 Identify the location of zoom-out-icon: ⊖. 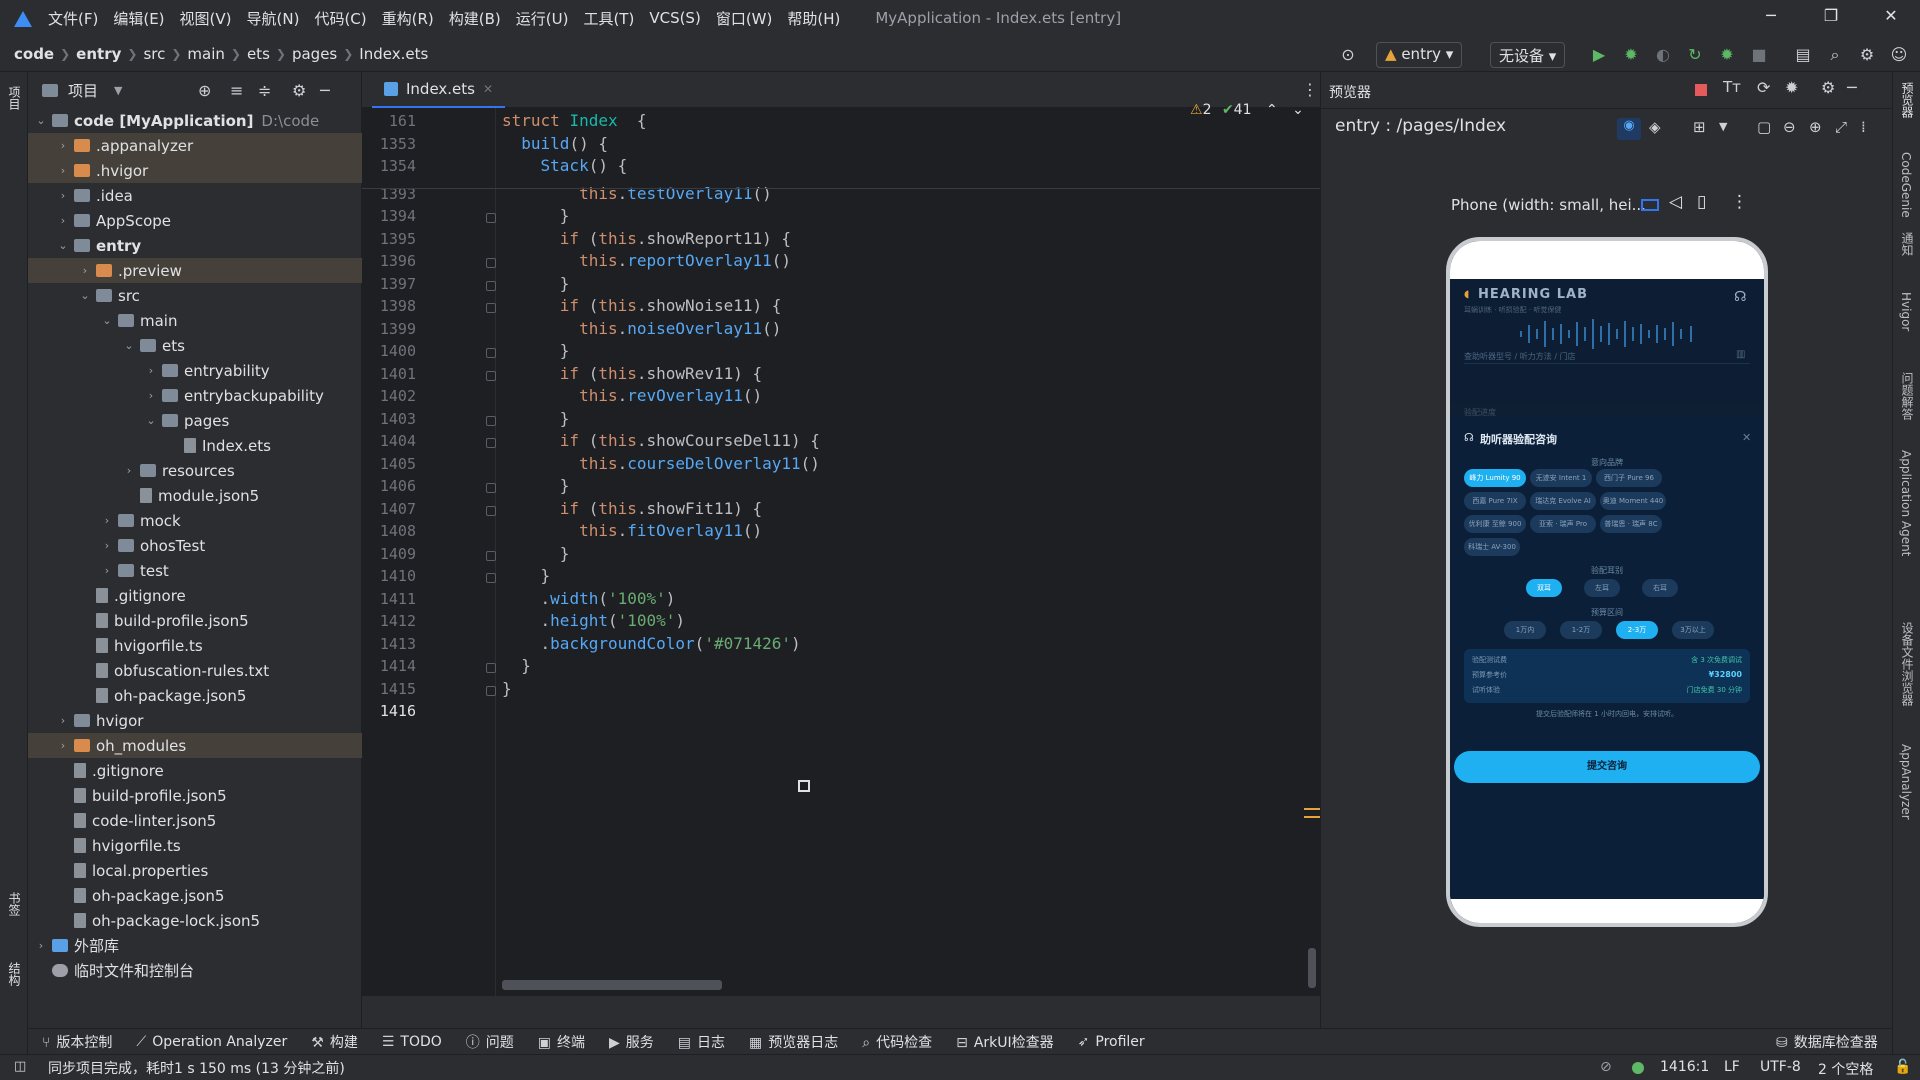
(1789, 127).